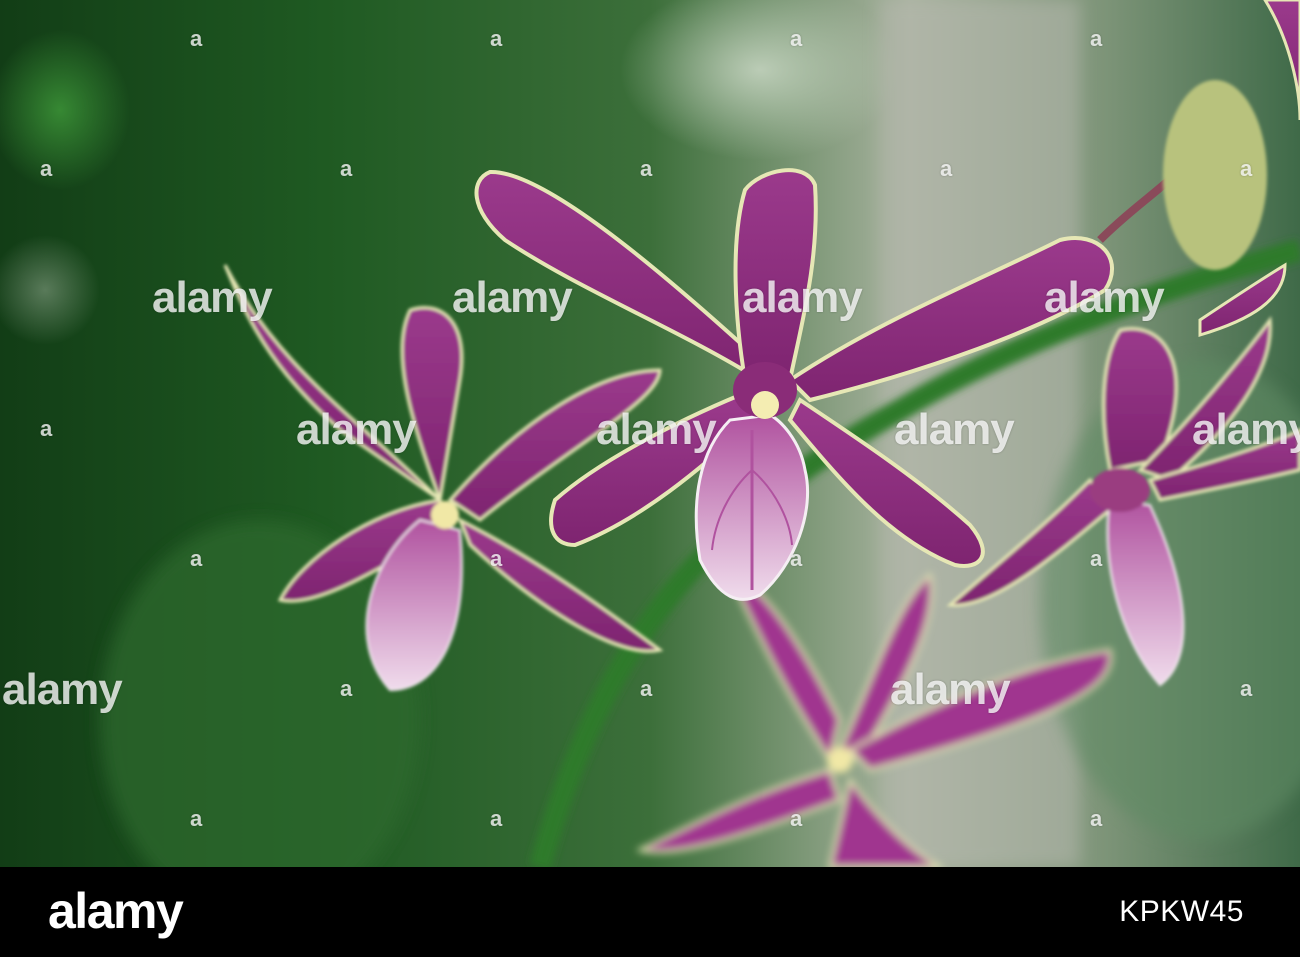  What do you see at coordinates (1215, 175) in the screenshot?
I see `orchid-bud` at bounding box center [1215, 175].